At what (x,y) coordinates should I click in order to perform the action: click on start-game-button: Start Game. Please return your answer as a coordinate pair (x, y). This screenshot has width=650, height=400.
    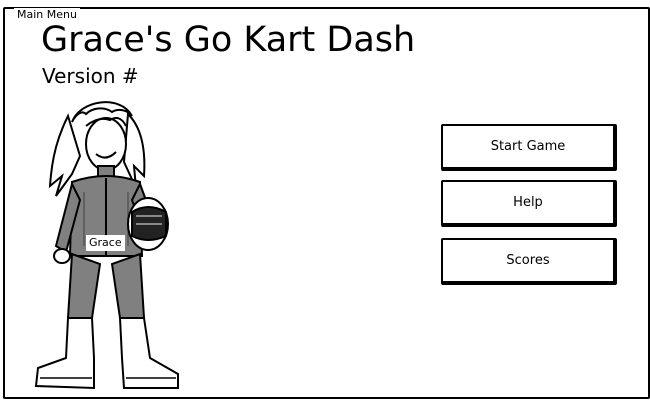
    Looking at the image, I should click on (529, 147).